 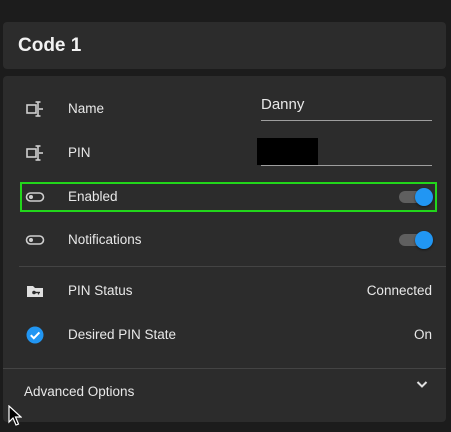 I want to click on header-card: Code 1, so click(x=224, y=45).